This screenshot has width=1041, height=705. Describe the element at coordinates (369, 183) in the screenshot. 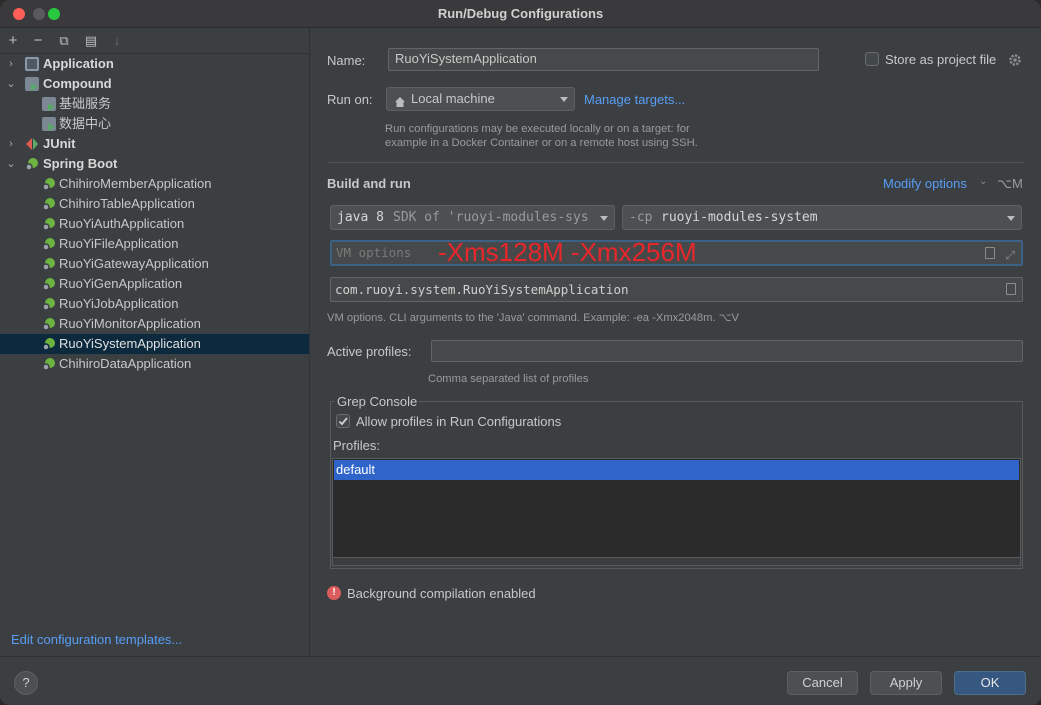

I see `build-and-run-title: Build and run` at that location.